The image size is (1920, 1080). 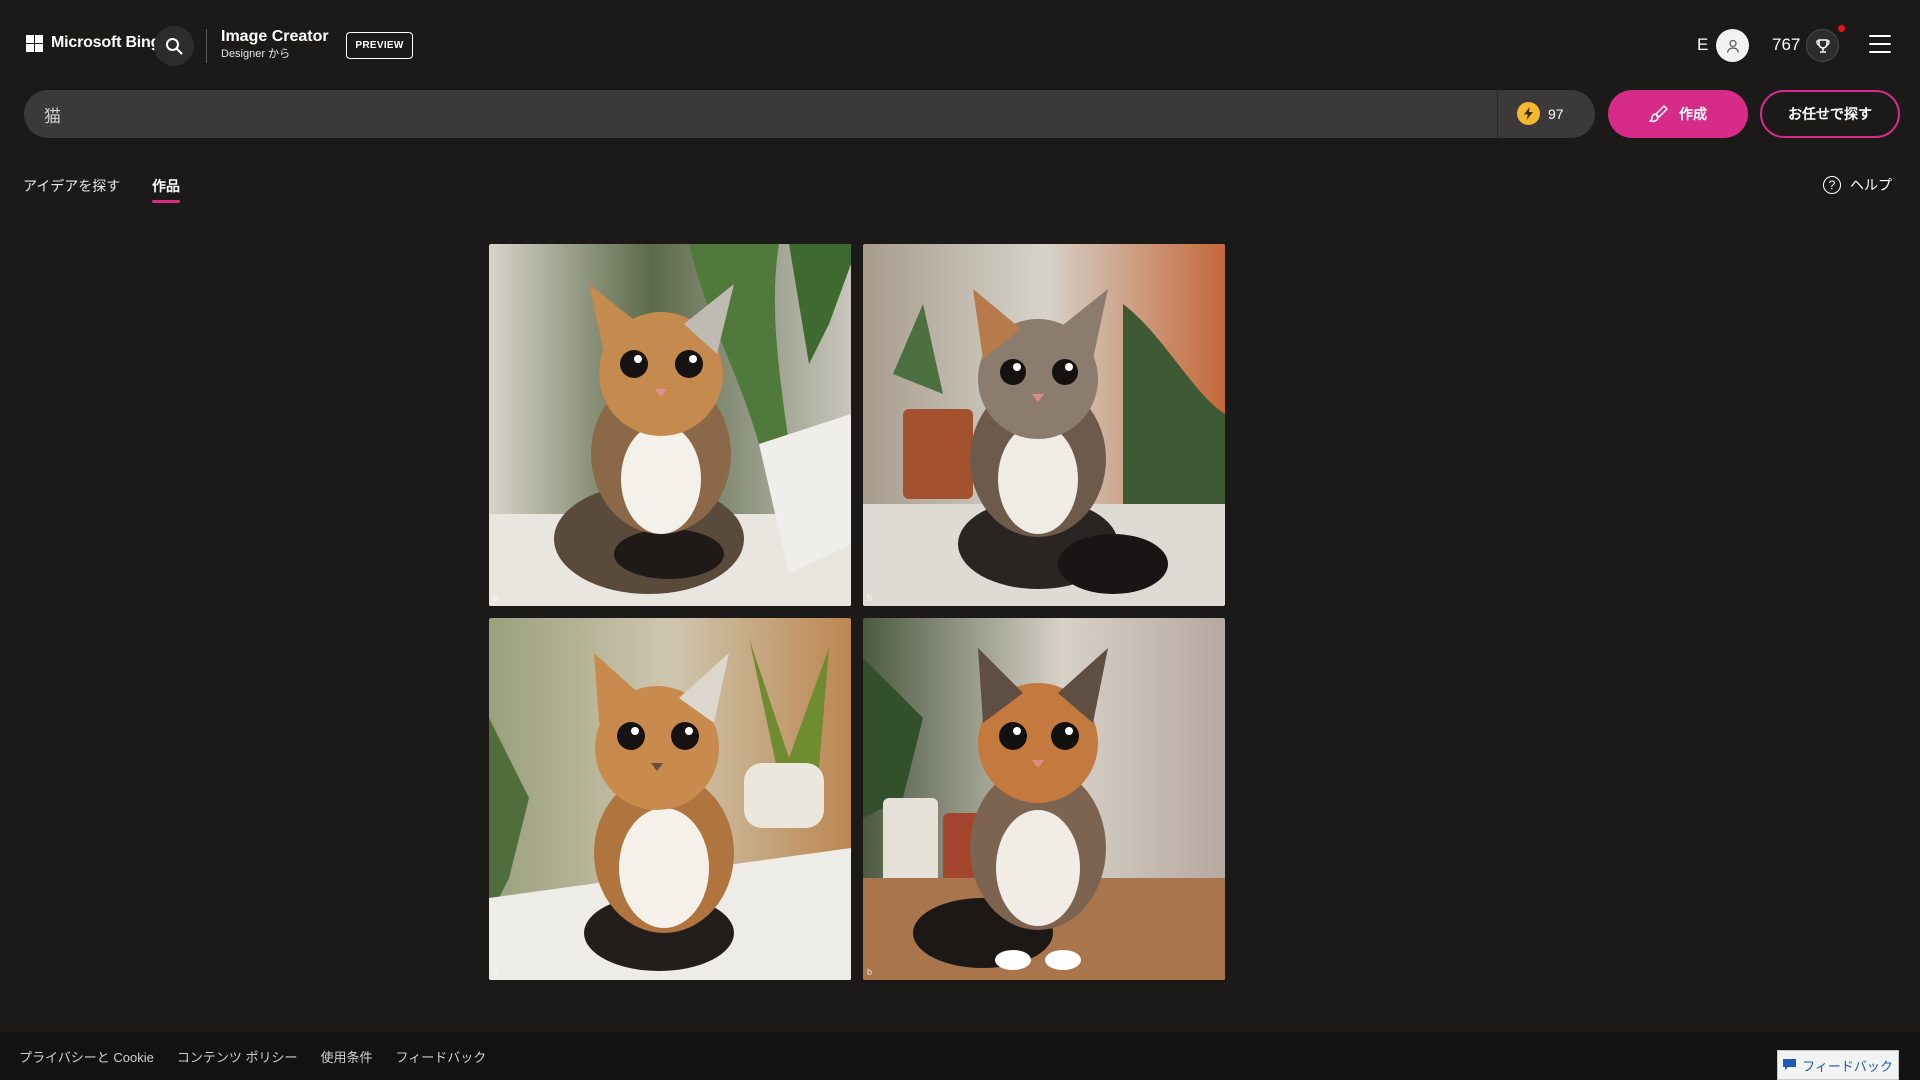 What do you see at coordinates (379, 45) in the screenshot?
I see `preview-badge: PREVIEW` at bounding box center [379, 45].